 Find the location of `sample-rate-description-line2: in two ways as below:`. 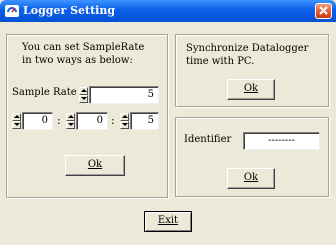

sample-rate-description-line2: in two ways as below: is located at coordinates (77, 60).